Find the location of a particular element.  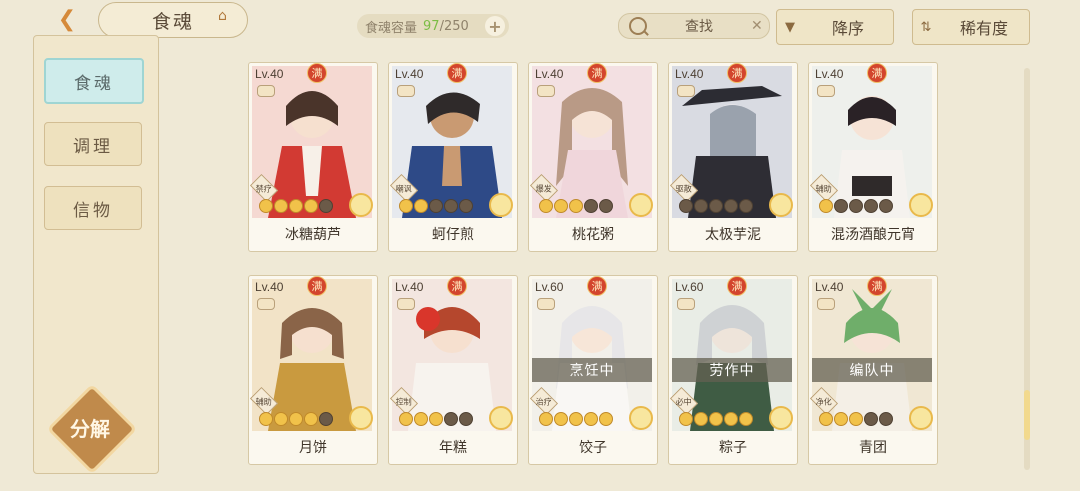

food-soul-card: Lv.60 满 劳作中 必中 粽子 is located at coordinates (733, 370).